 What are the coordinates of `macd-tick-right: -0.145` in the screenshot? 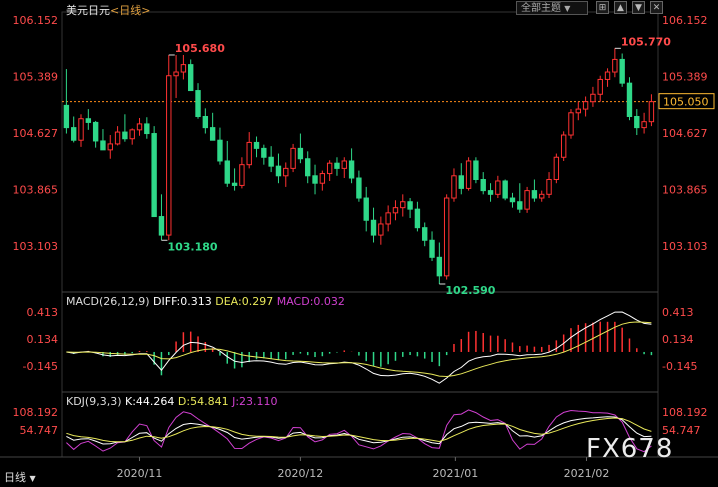 It's located at (679, 366).